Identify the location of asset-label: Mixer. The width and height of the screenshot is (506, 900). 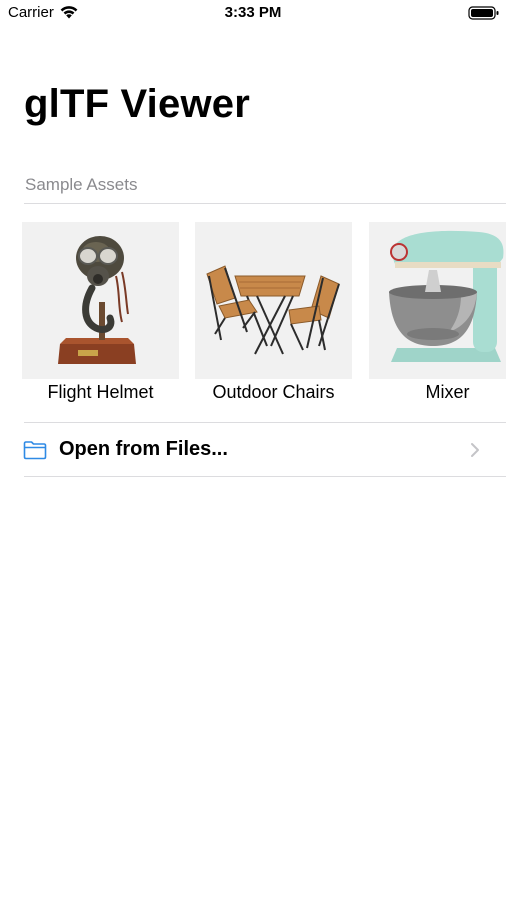
(447, 392).